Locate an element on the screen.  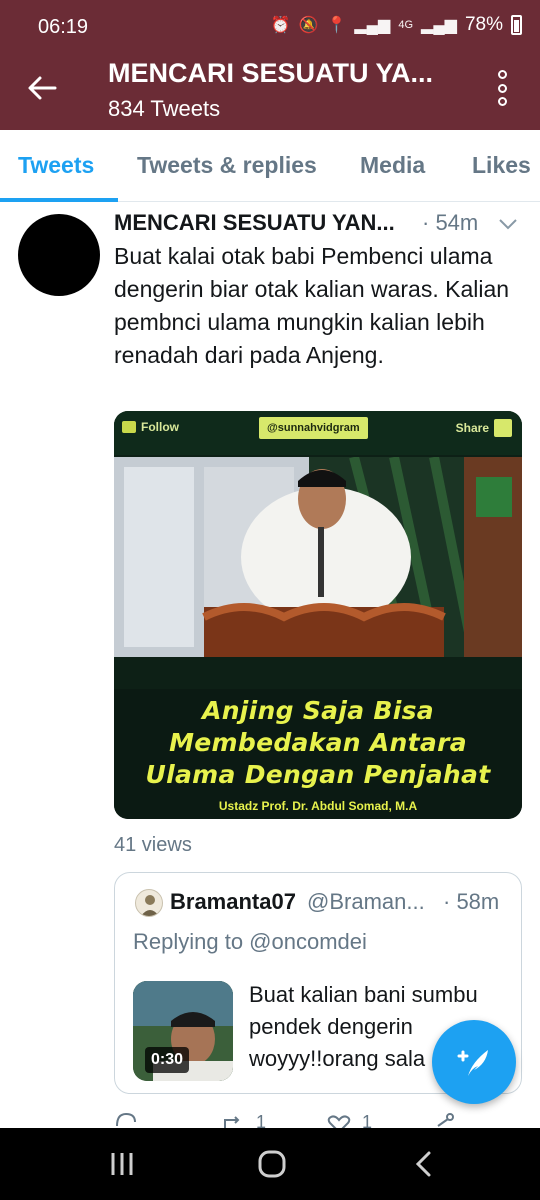
recent-apps-button is located at coordinates (122, 1164).